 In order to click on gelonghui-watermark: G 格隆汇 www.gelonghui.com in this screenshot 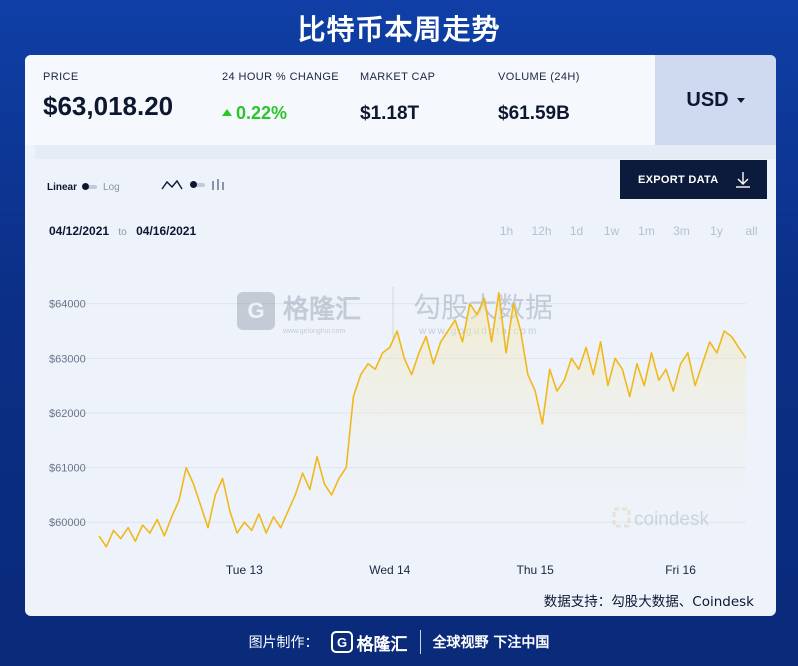, I will do `click(299, 313)`.